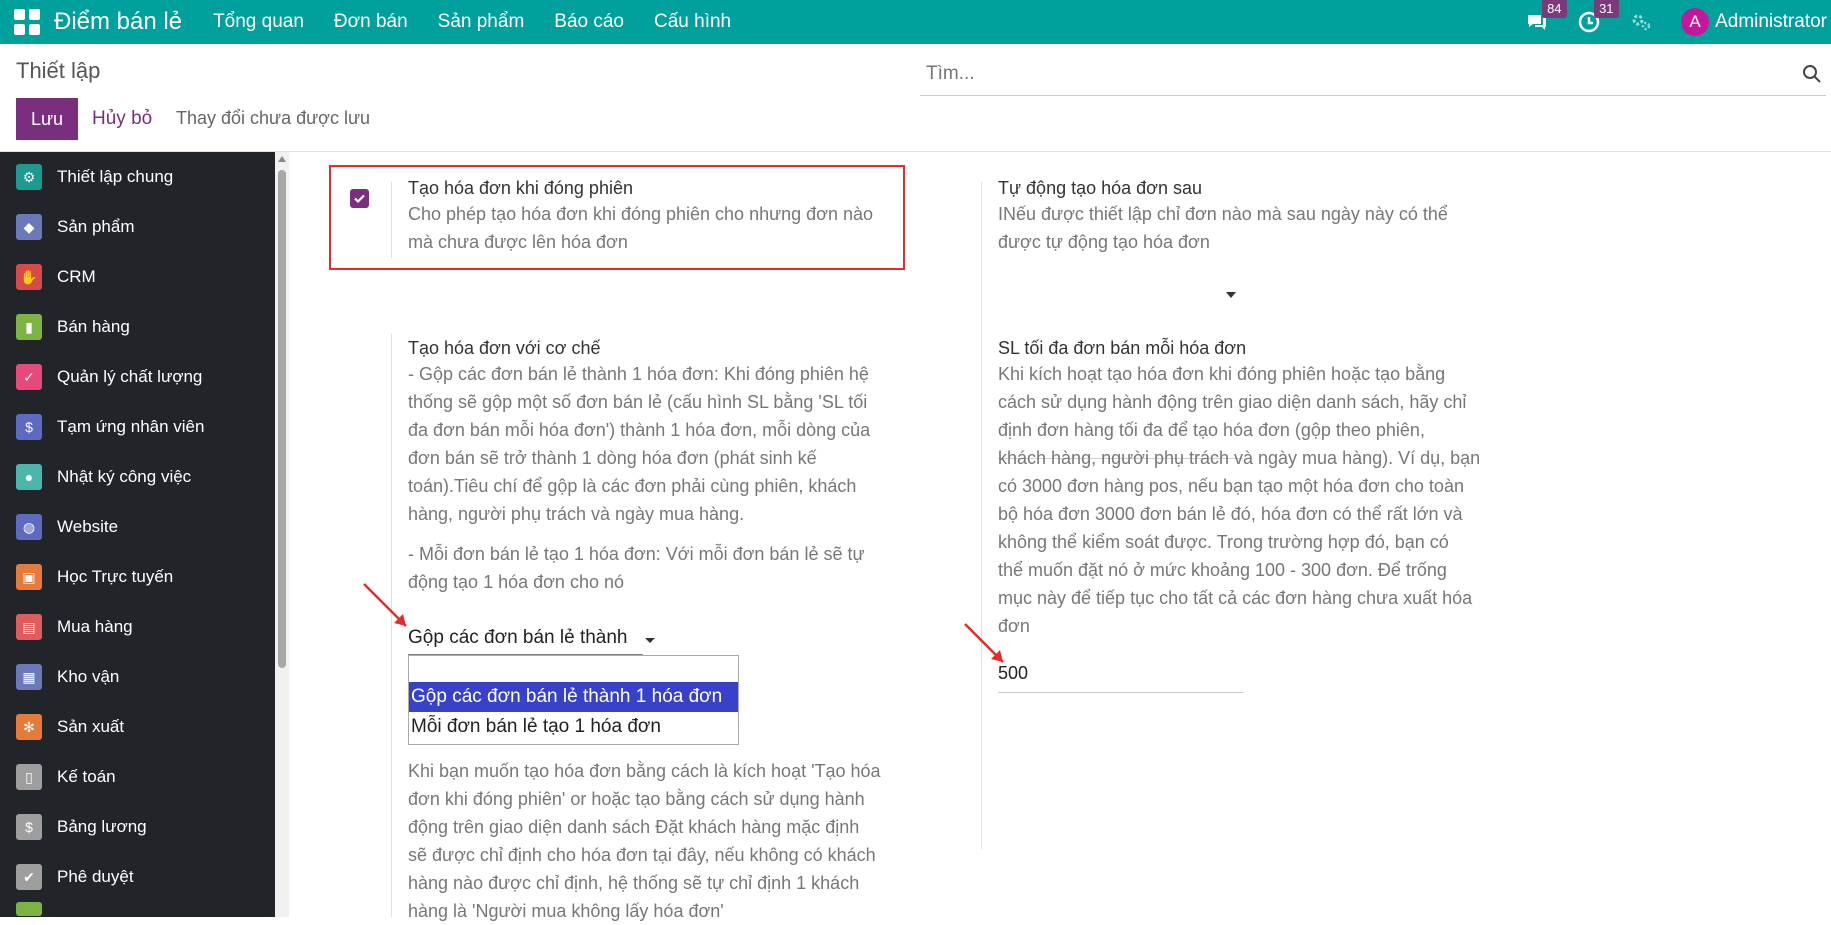 Image resolution: width=1831 pixels, height=925 pixels. What do you see at coordinates (1641, 22) in the screenshot?
I see `debug-gears-icon` at bounding box center [1641, 22].